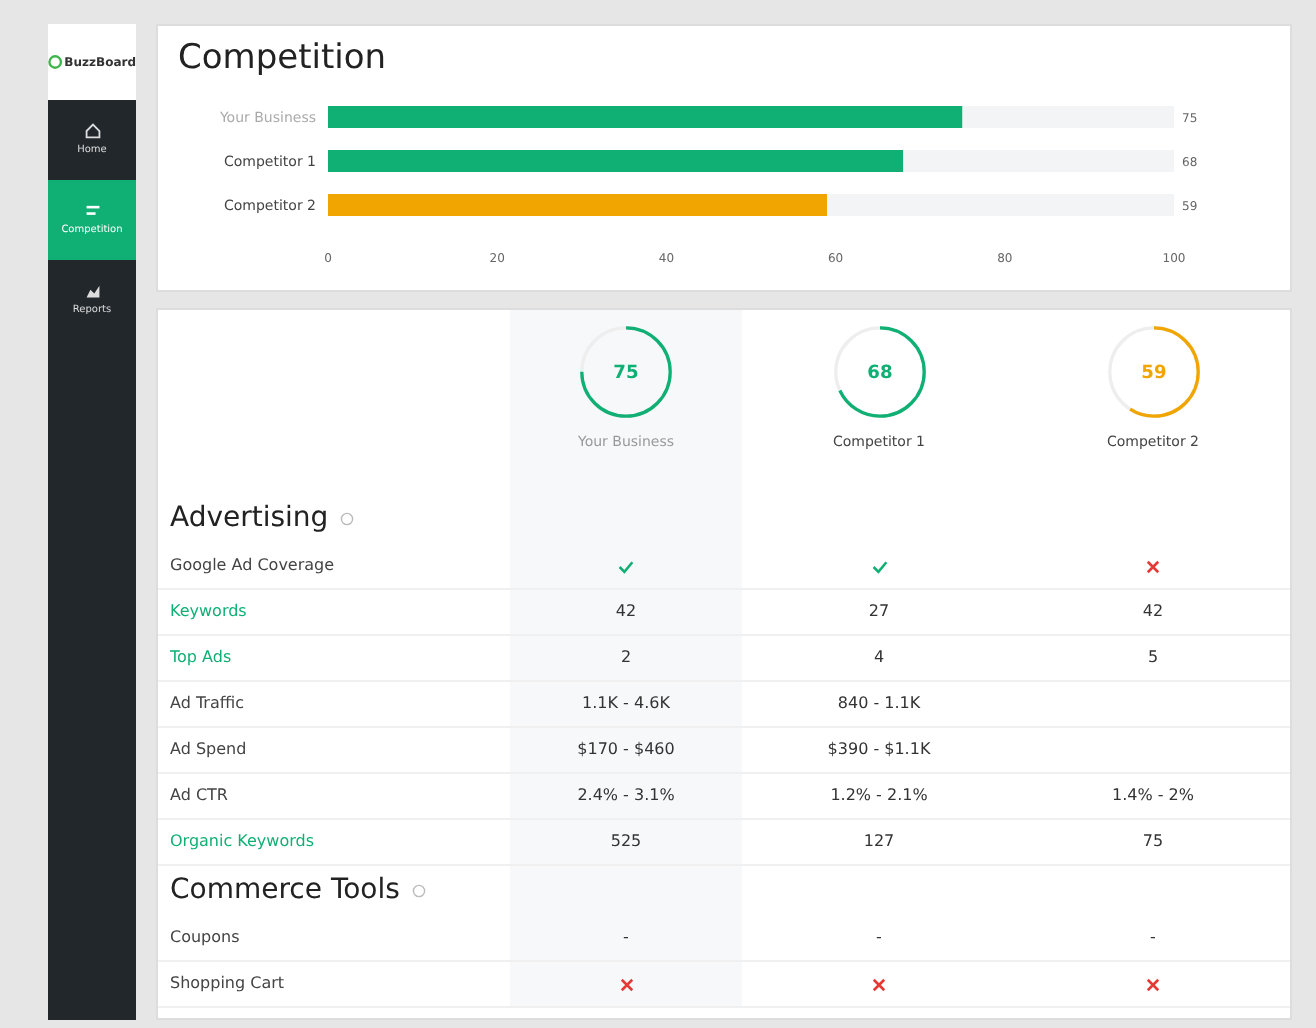  What do you see at coordinates (879, 796) in the screenshot?
I see `table-cell: 1.2% - 2.1%` at bounding box center [879, 796].